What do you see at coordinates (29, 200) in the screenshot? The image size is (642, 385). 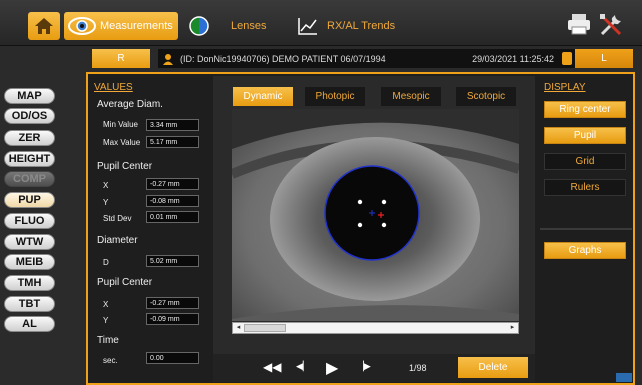 I see `nav-pup: PUP` at bounding box center [29, 200].